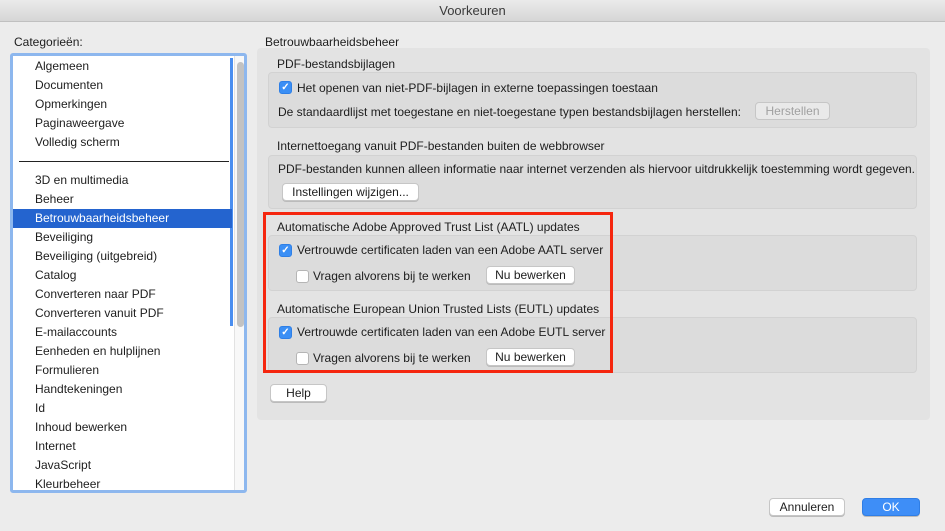 Image resolution: width=945 pixels, height=531 pixels. What do you see at coordinates (134, 85) in the screenshot?
I see `sidebar-item: Documenten` at bounding box center [134, 85].